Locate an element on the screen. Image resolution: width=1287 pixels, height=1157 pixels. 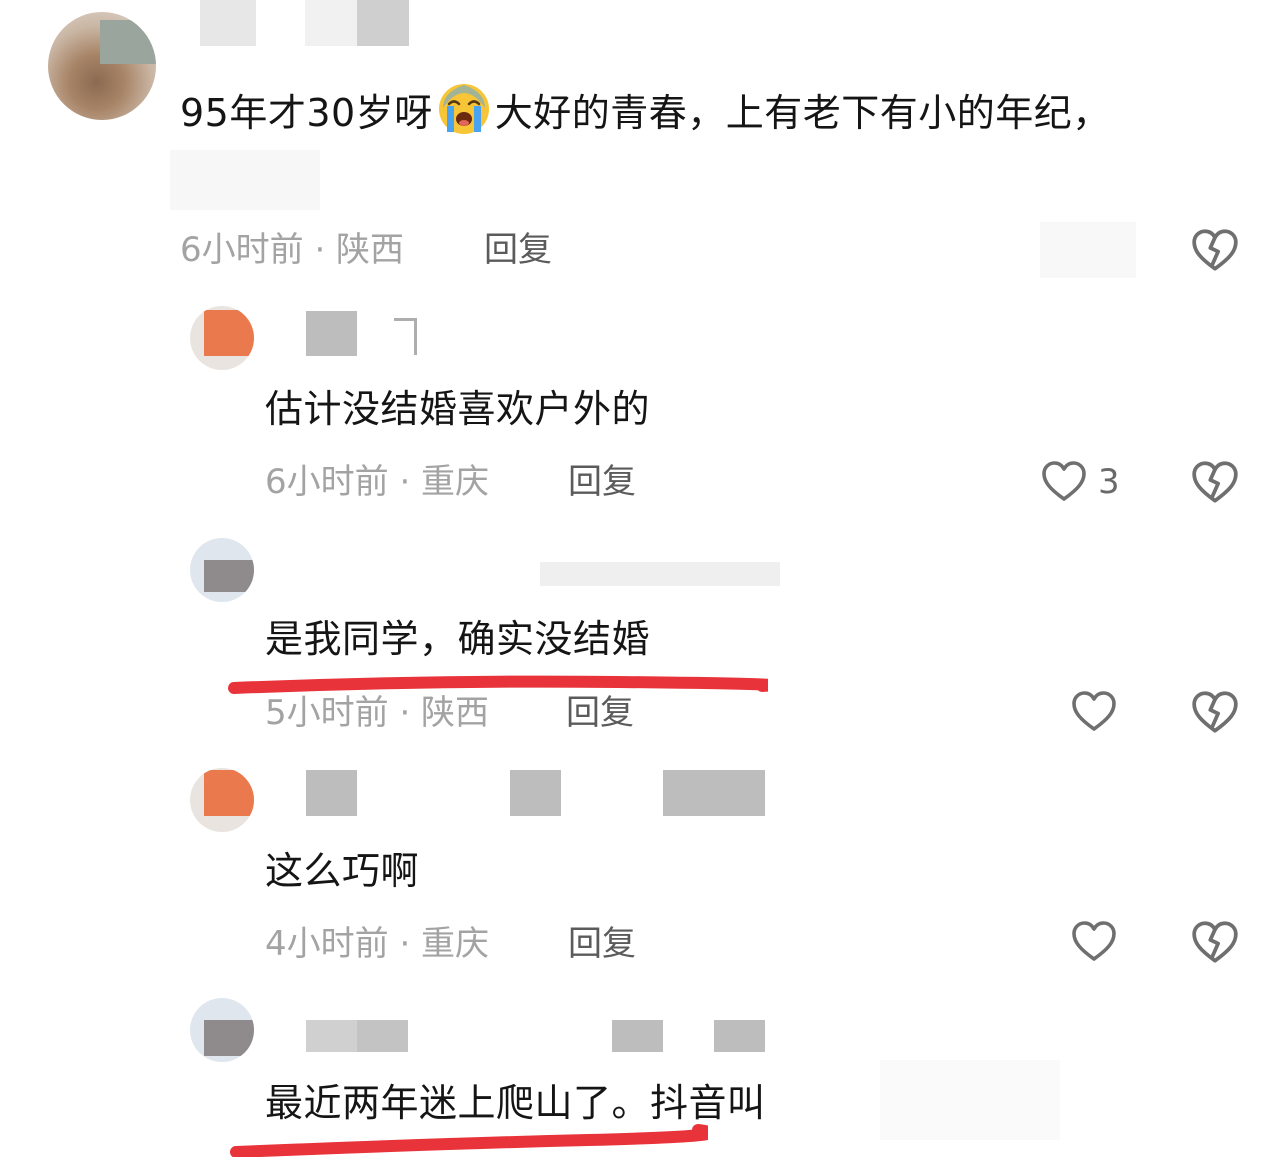
comment-meta: 4小时前 · 重庆 is located at coordinates (377, 944).